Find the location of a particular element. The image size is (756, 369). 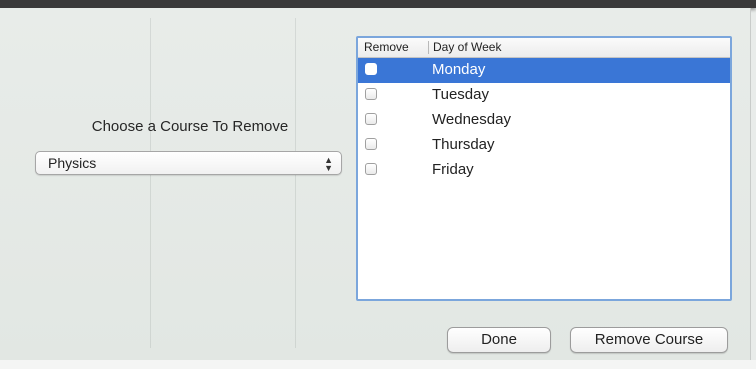

days-table-header: Remove Day of Week is located at coordinates (544, 48).